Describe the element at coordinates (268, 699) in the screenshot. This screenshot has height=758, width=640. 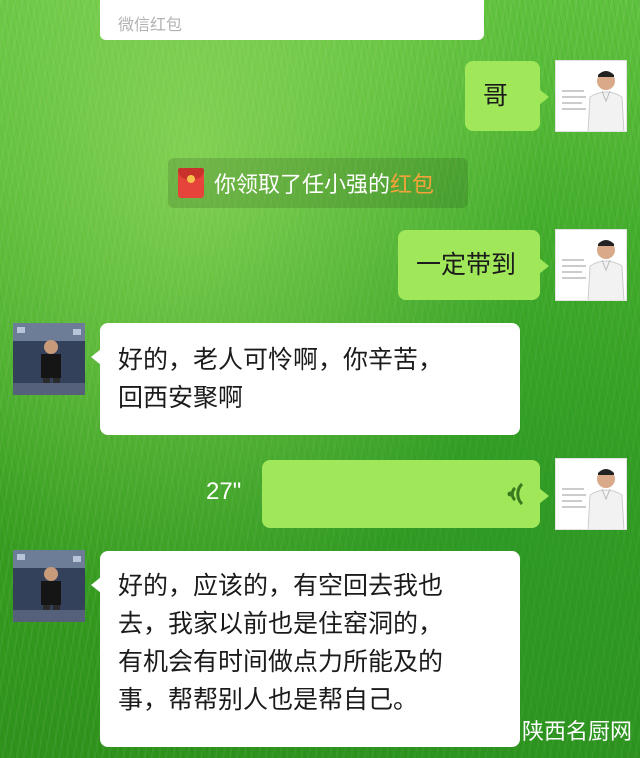
I see `message-line: 事，帮帮别人也是帮自己。` at that location.